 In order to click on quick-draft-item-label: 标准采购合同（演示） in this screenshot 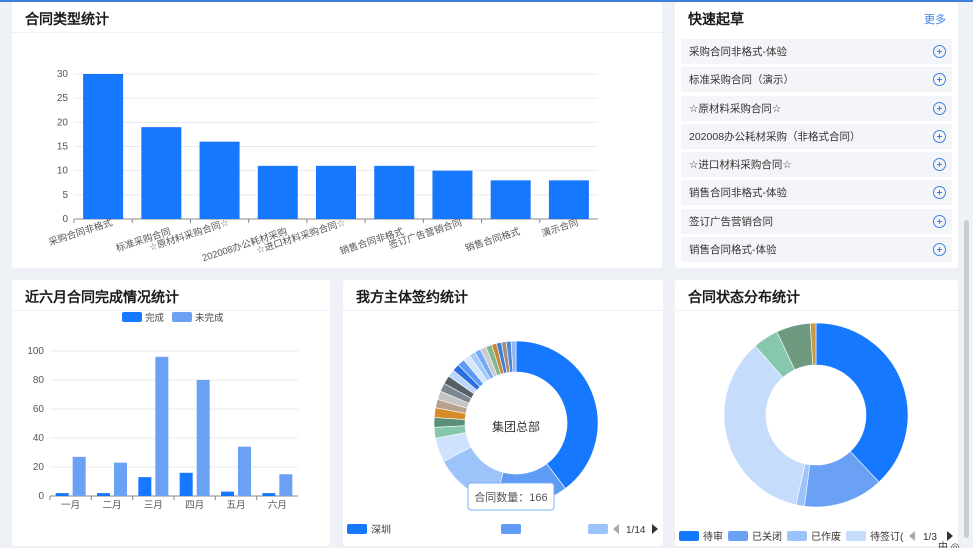, I will do `click(741, 80)`.